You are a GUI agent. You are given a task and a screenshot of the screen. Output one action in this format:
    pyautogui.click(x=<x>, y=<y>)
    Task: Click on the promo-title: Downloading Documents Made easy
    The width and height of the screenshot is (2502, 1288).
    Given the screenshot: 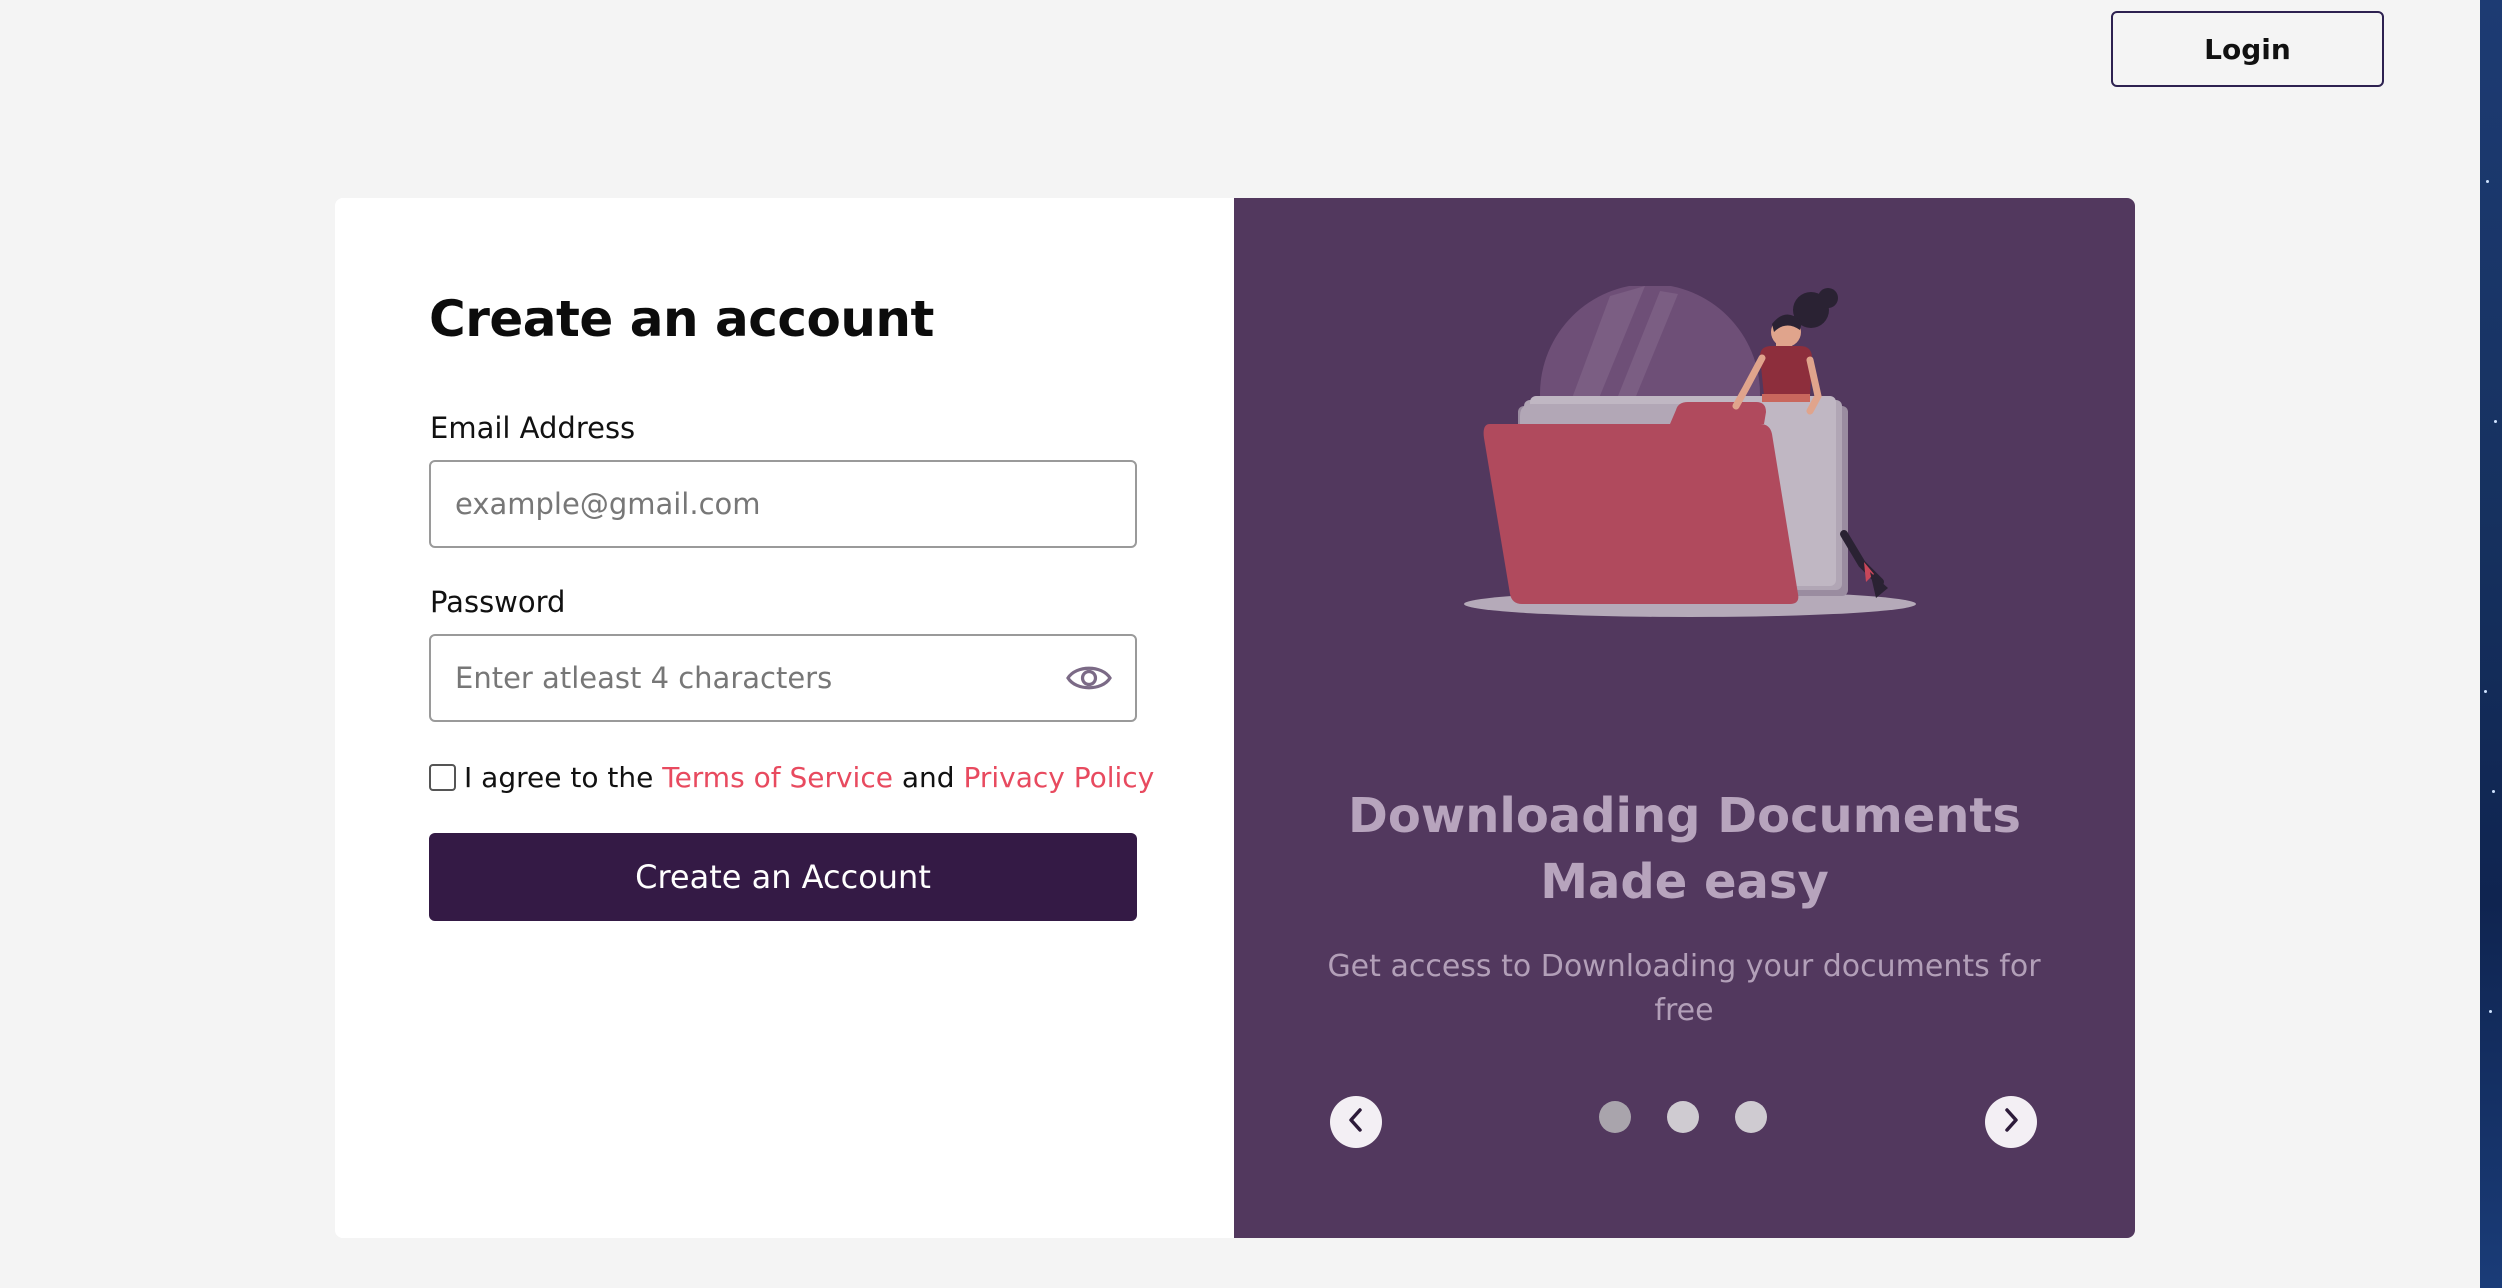 What is the action you would take?
    pyautogui.click(x=1684, y=849)
    